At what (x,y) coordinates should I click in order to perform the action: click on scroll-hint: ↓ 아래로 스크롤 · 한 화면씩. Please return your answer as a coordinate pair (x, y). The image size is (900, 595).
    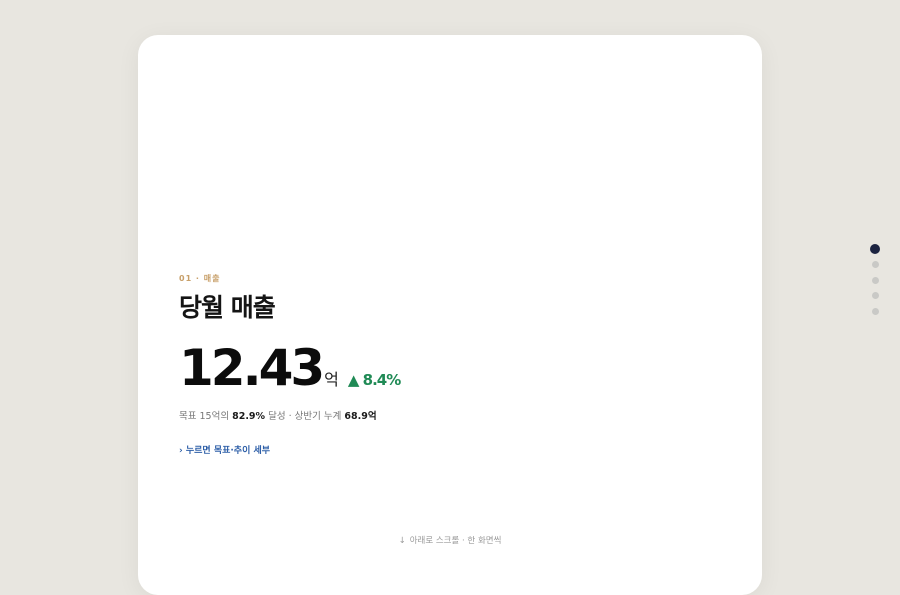
    Looking at the image, I should click on (450, 540).